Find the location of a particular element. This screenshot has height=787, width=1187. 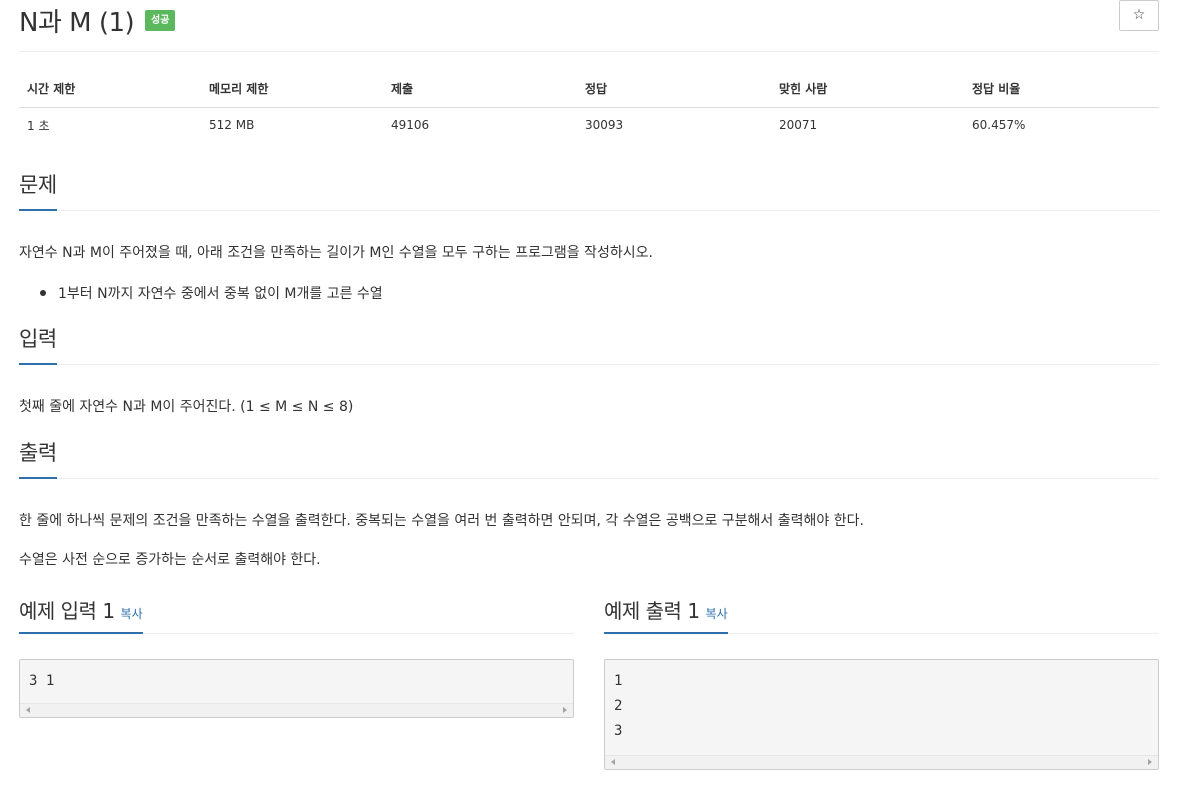

output-headline: 출력 is located at coordinates (589, 458).